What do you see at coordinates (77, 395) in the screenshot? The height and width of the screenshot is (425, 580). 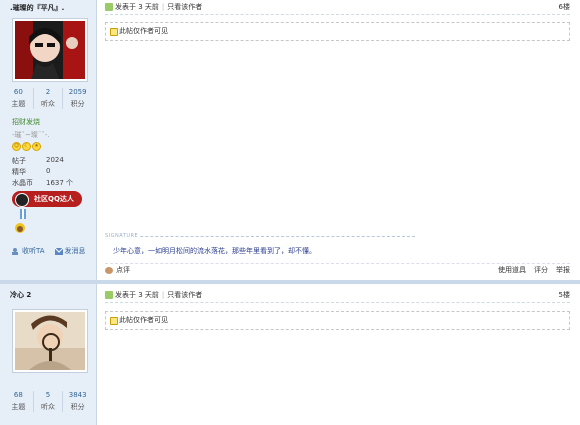 I see `stat-value: 3843` at bounding box center [77, 395].